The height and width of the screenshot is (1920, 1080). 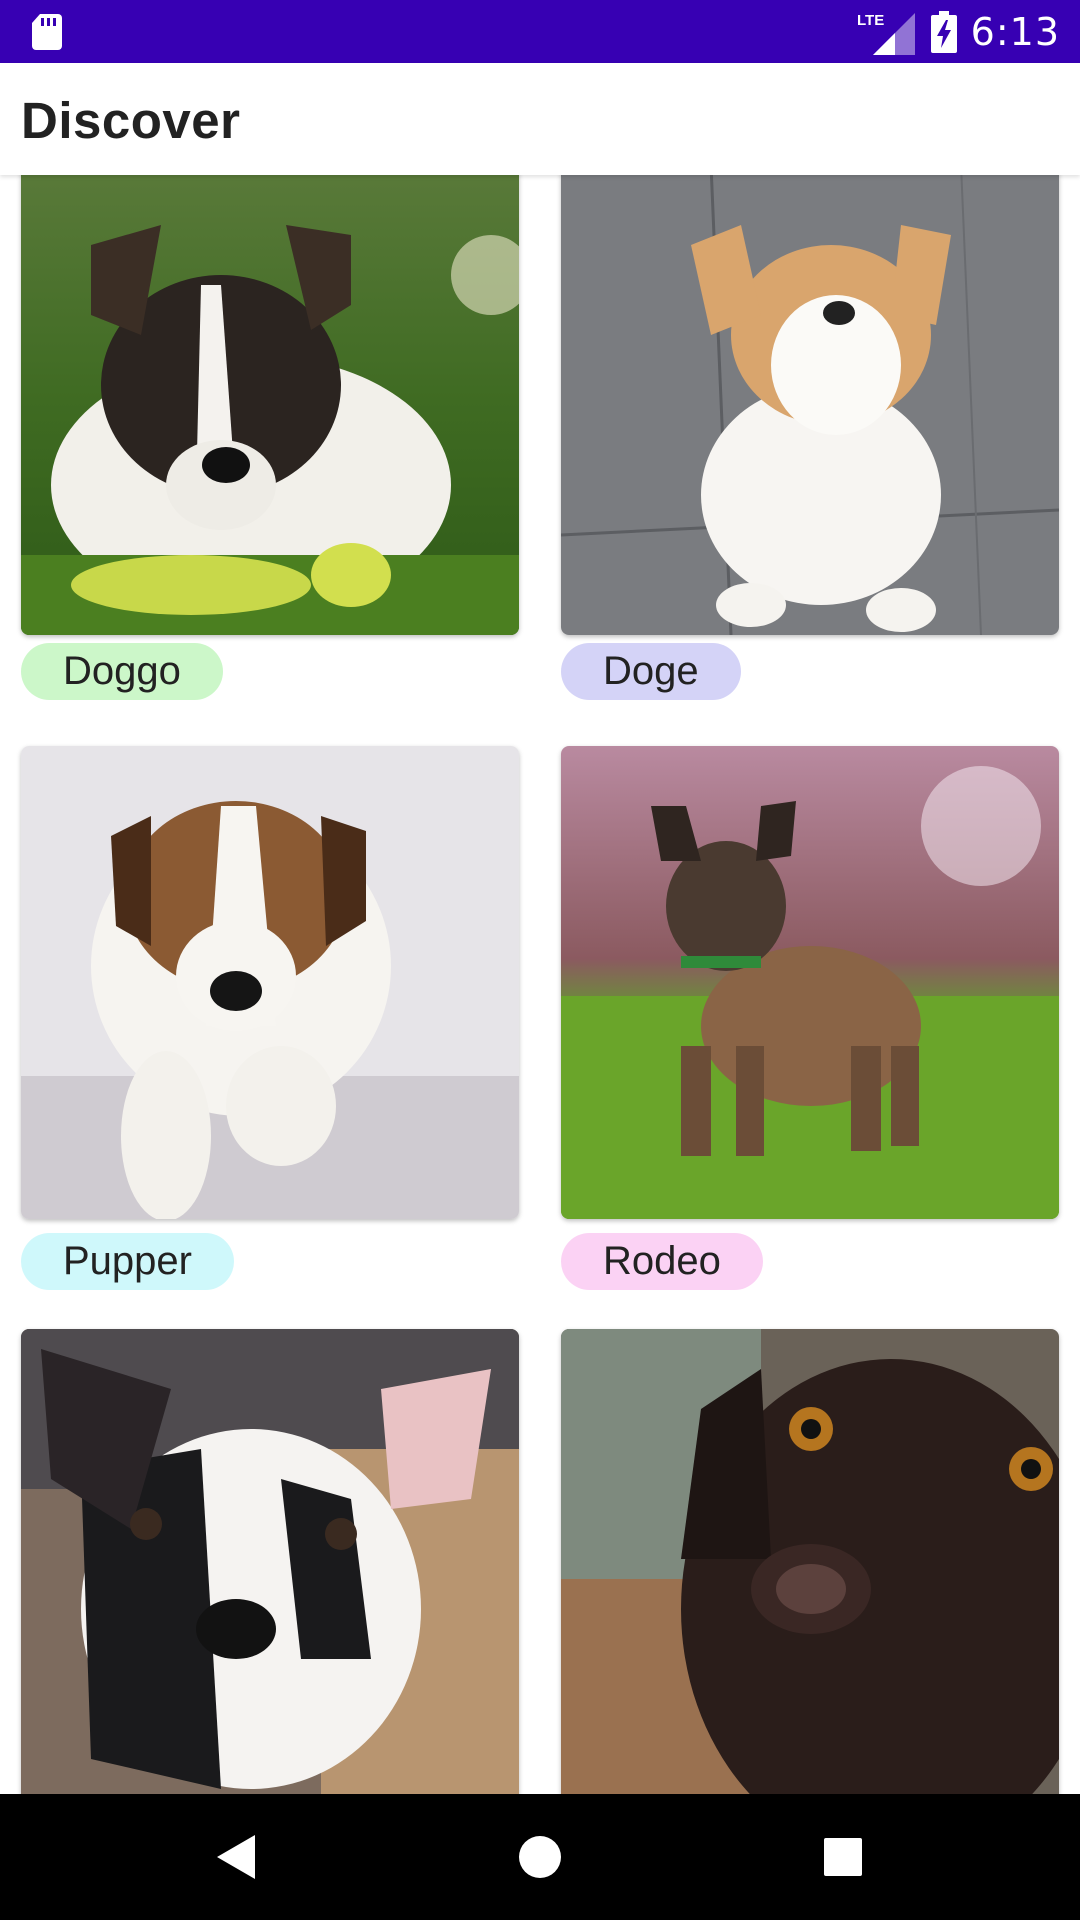 I want to click on recents-icon, so click(x=843, y=1857).